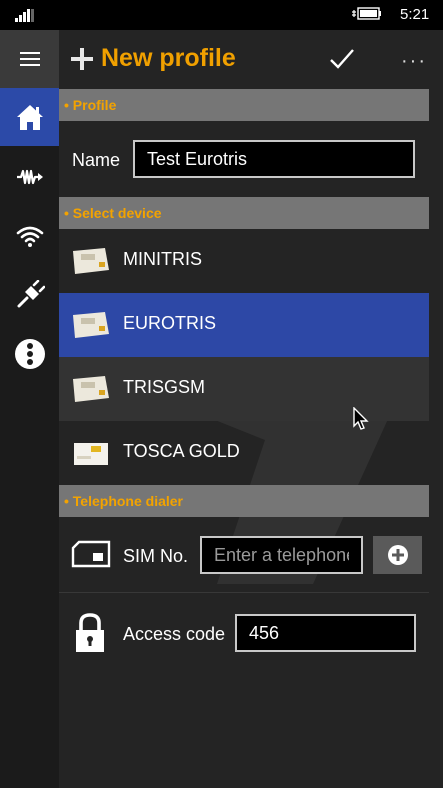 This screenshot has height=788, width=443. What do you see at coordinates (342, 59) in the screenshot?
I see `checkmark-icon` at bounding box center [342, 59].